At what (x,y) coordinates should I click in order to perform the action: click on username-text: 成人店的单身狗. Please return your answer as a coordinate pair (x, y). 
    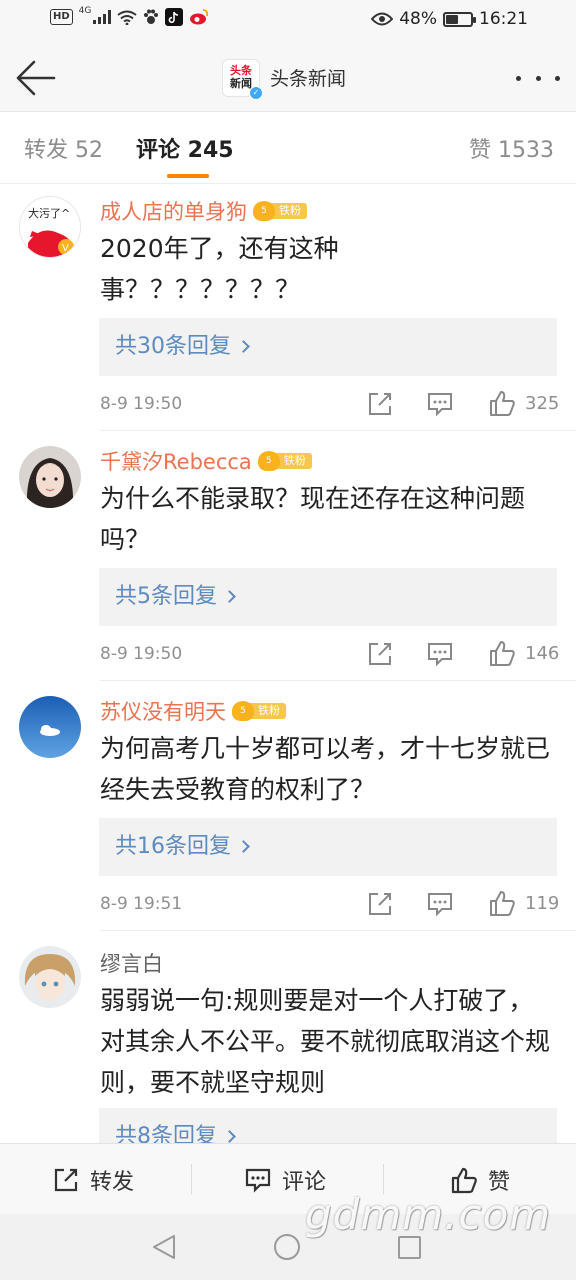
    Looking at the image, I should click on (173, 212).